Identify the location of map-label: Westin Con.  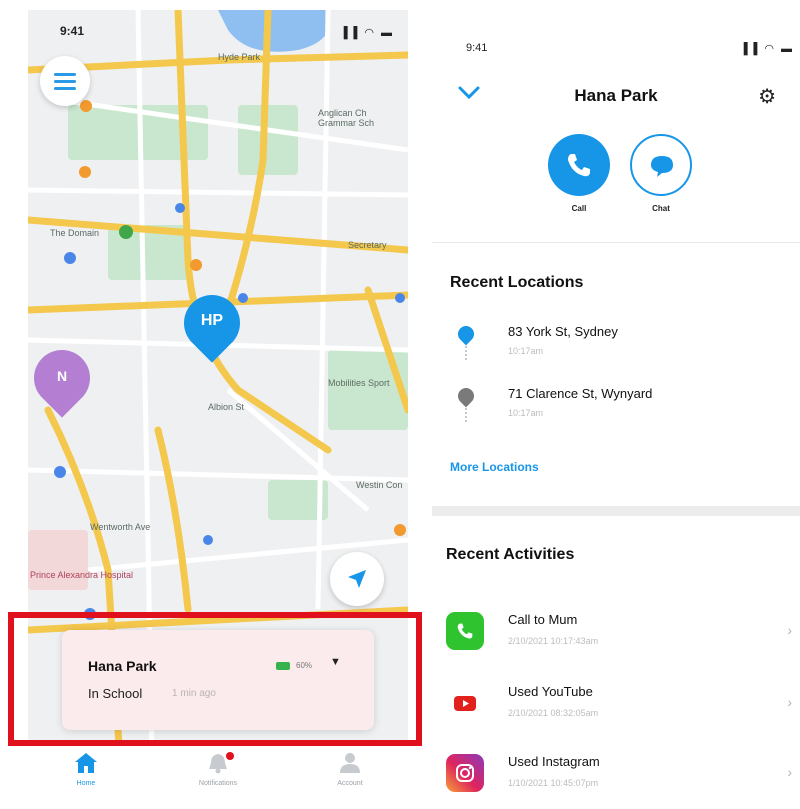
(379, 485).